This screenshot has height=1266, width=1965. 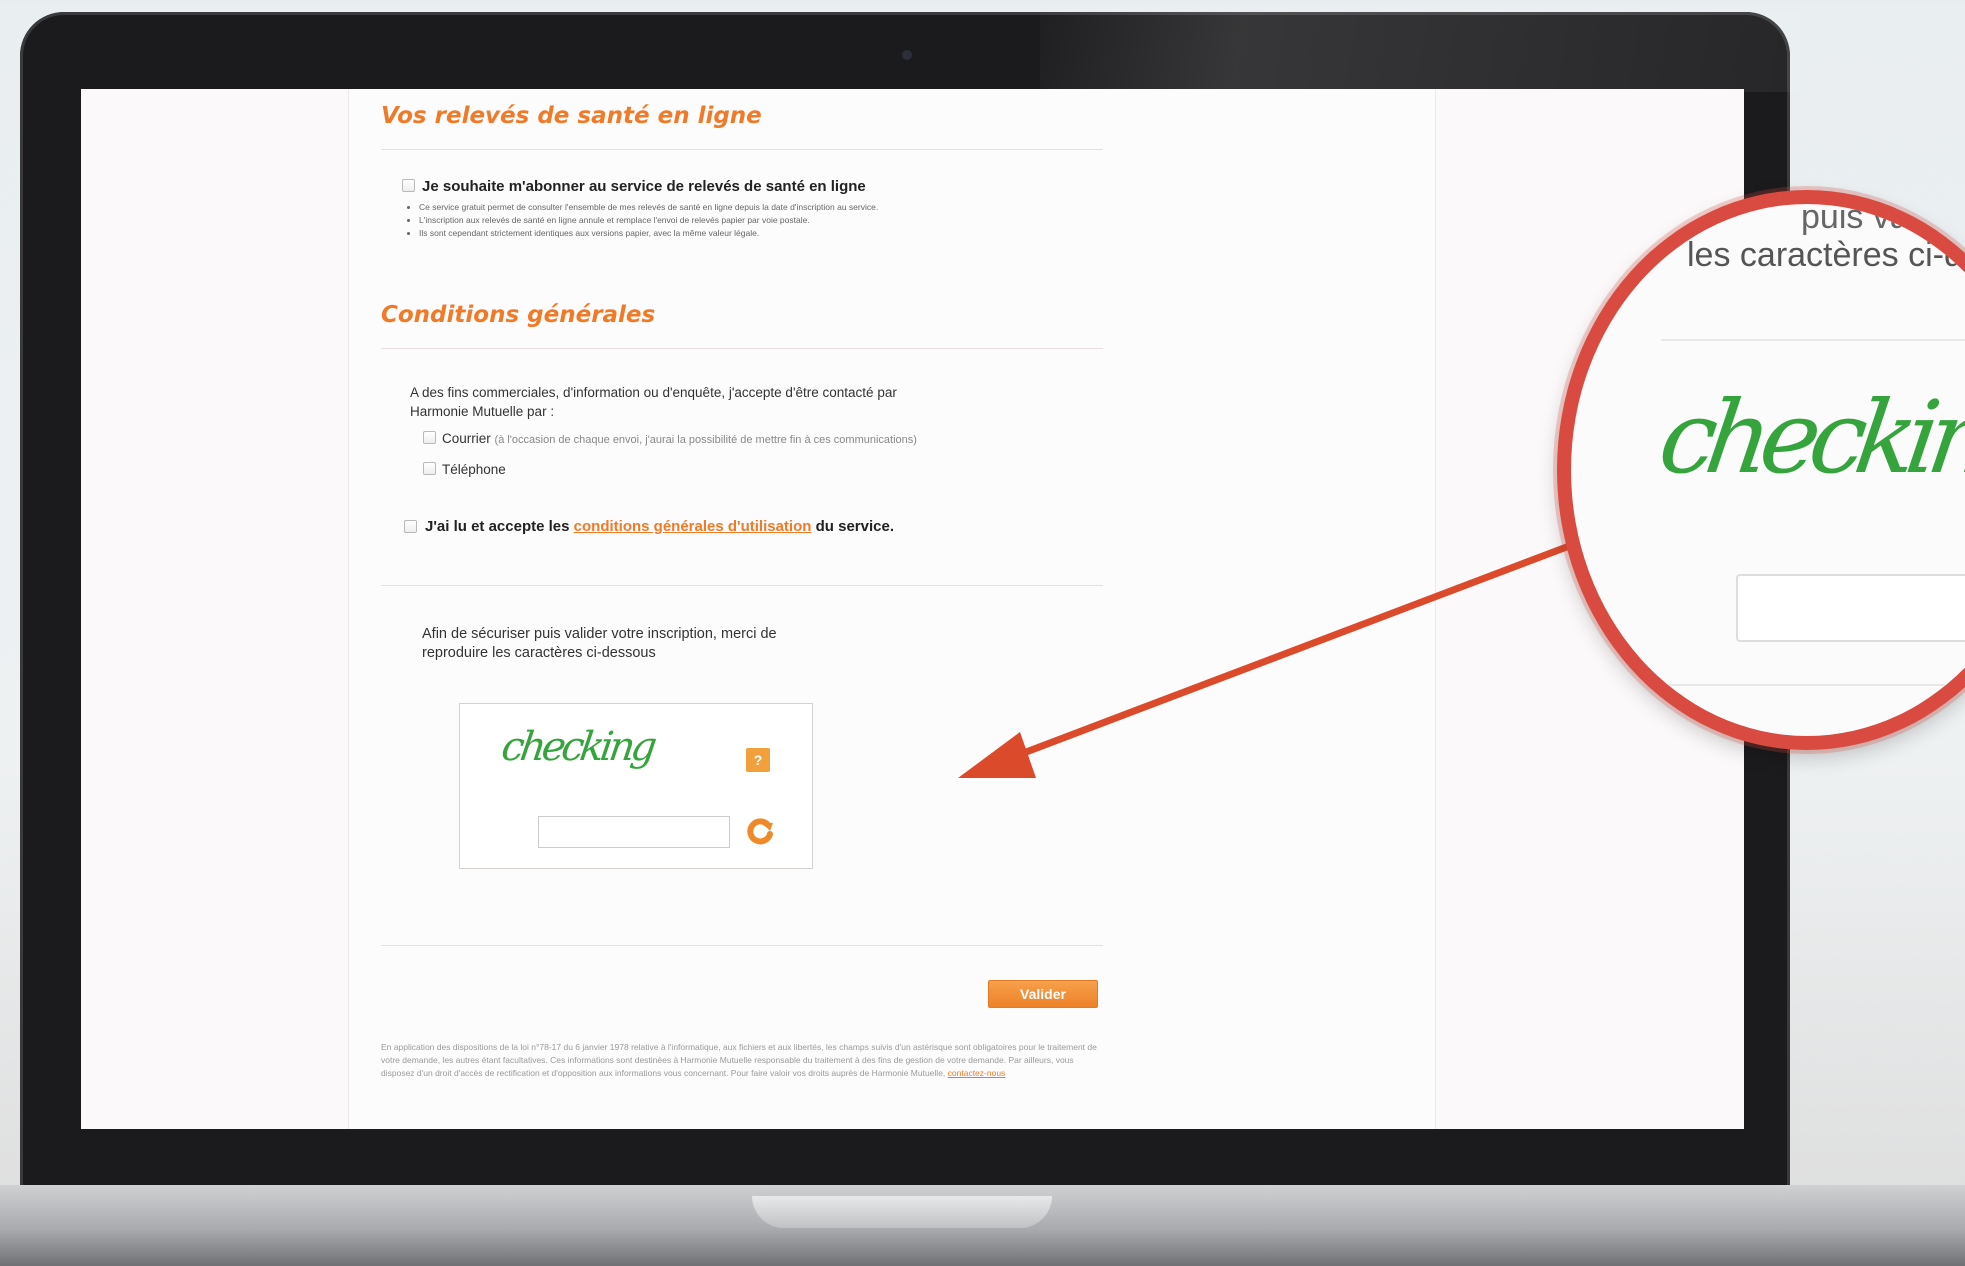 I want to click on magnified-text-line1: puis valid, so click(x=1872, y=217).